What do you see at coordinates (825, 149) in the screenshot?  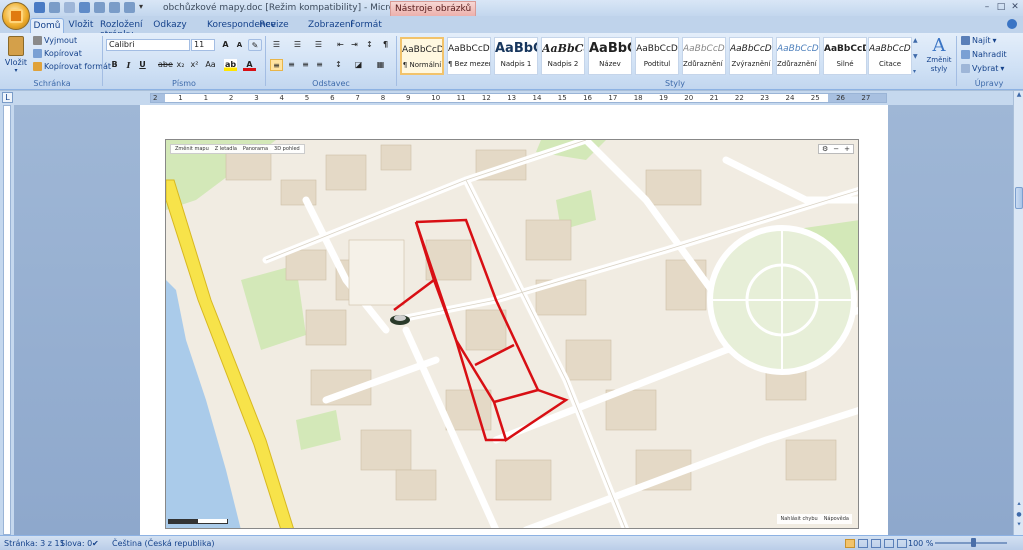 I see `map-settings-icon: ⚙` at bounding box center [825, 149].